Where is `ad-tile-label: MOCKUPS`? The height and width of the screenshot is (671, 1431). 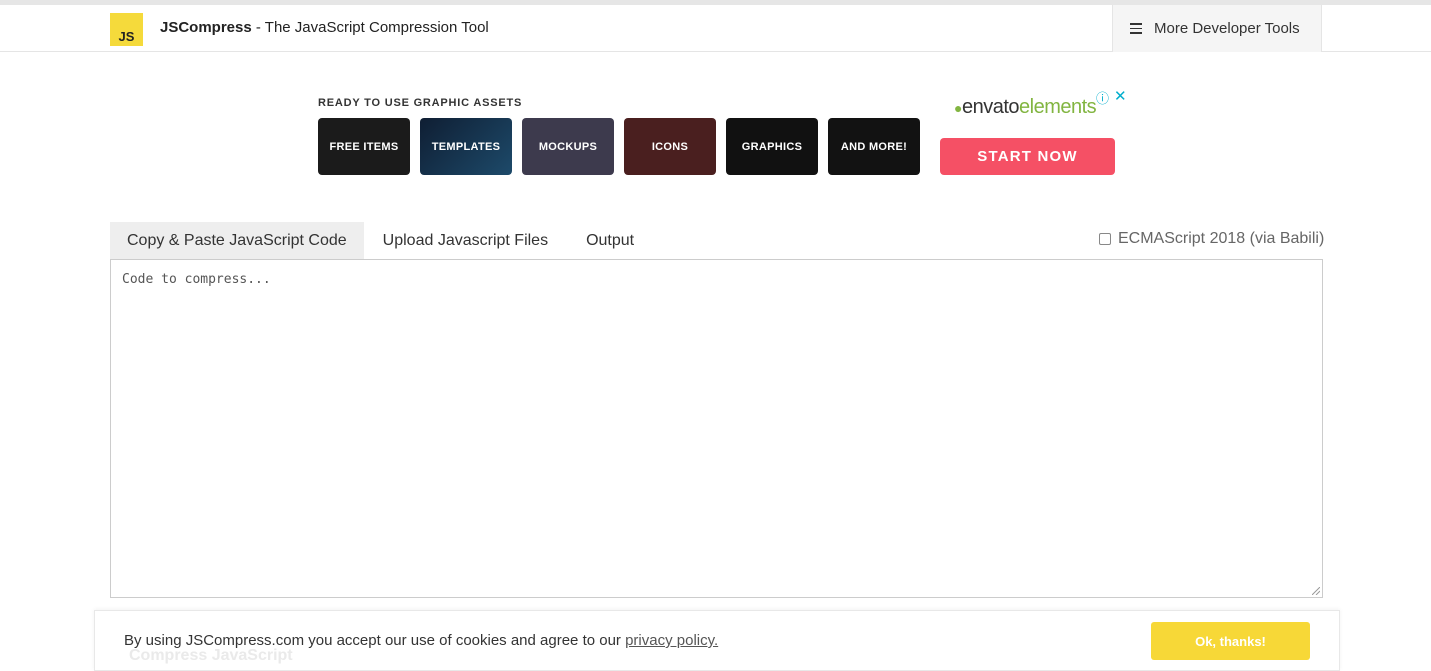 ad-tile-label: MOCKUPS is located at coordinates (568, 146).